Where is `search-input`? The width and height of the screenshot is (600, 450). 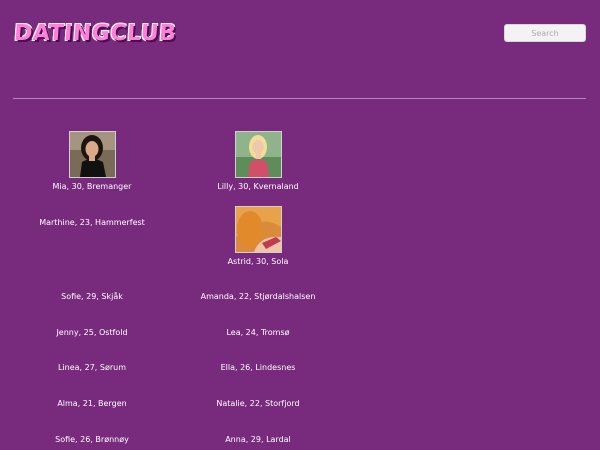
search-input is located at coordinates (545, 33).